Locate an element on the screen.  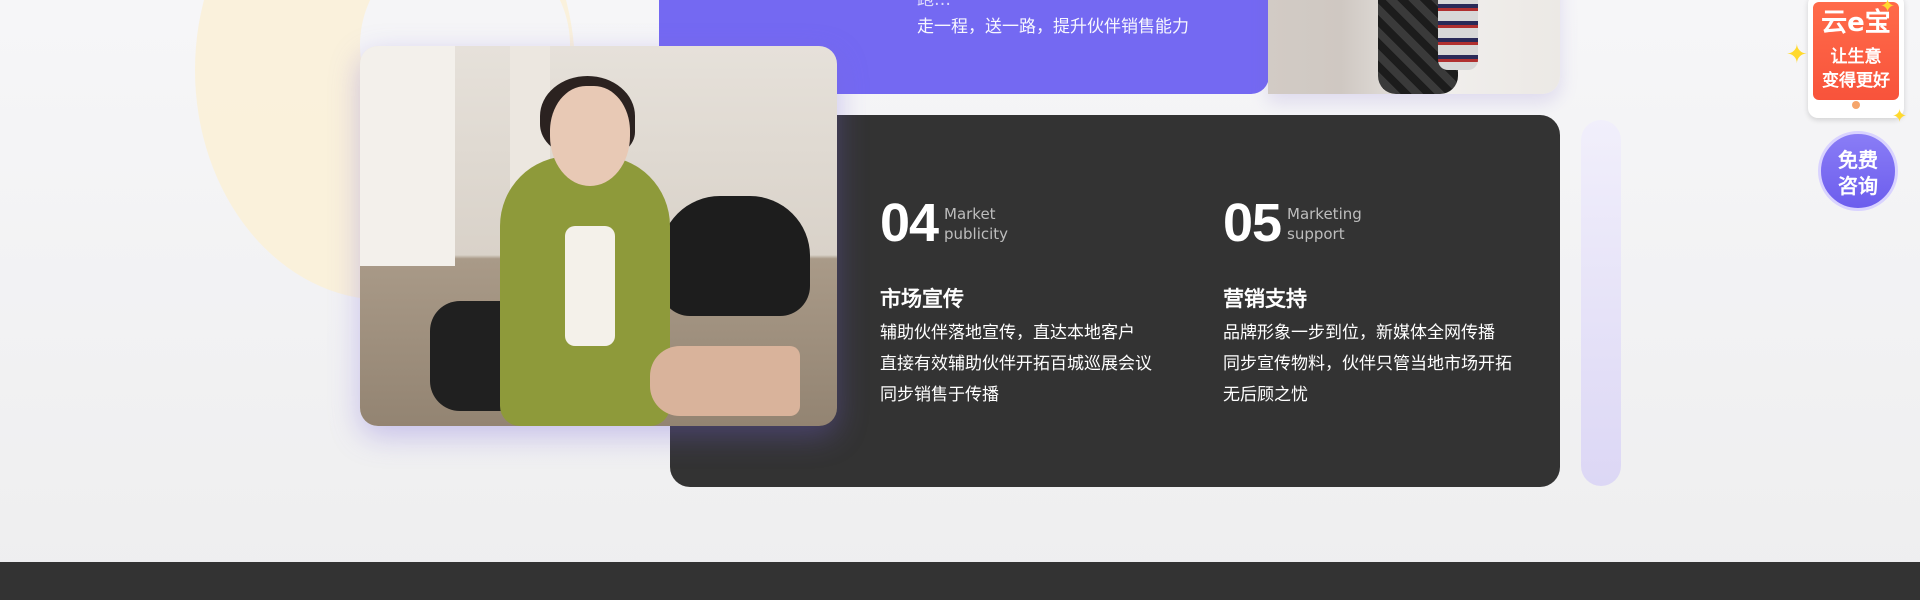
service-card-text: 走一程，送一路，提升伙伴销售能力 is located at coordinates (1053, 27).